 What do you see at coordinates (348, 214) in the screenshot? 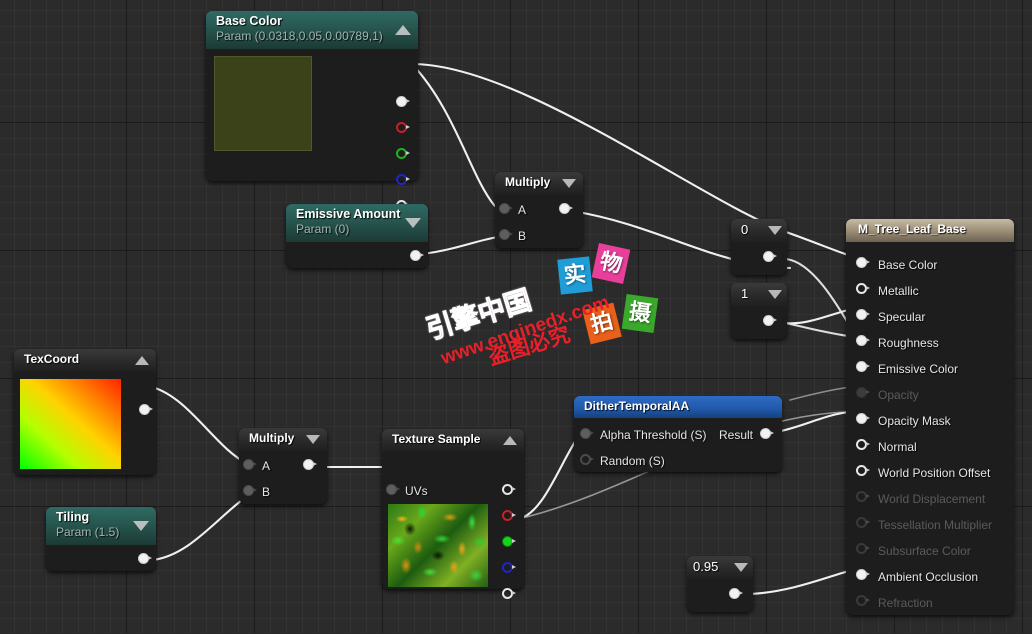
I see `node-title: Emissive Amount` at bounding box center [348, 214].